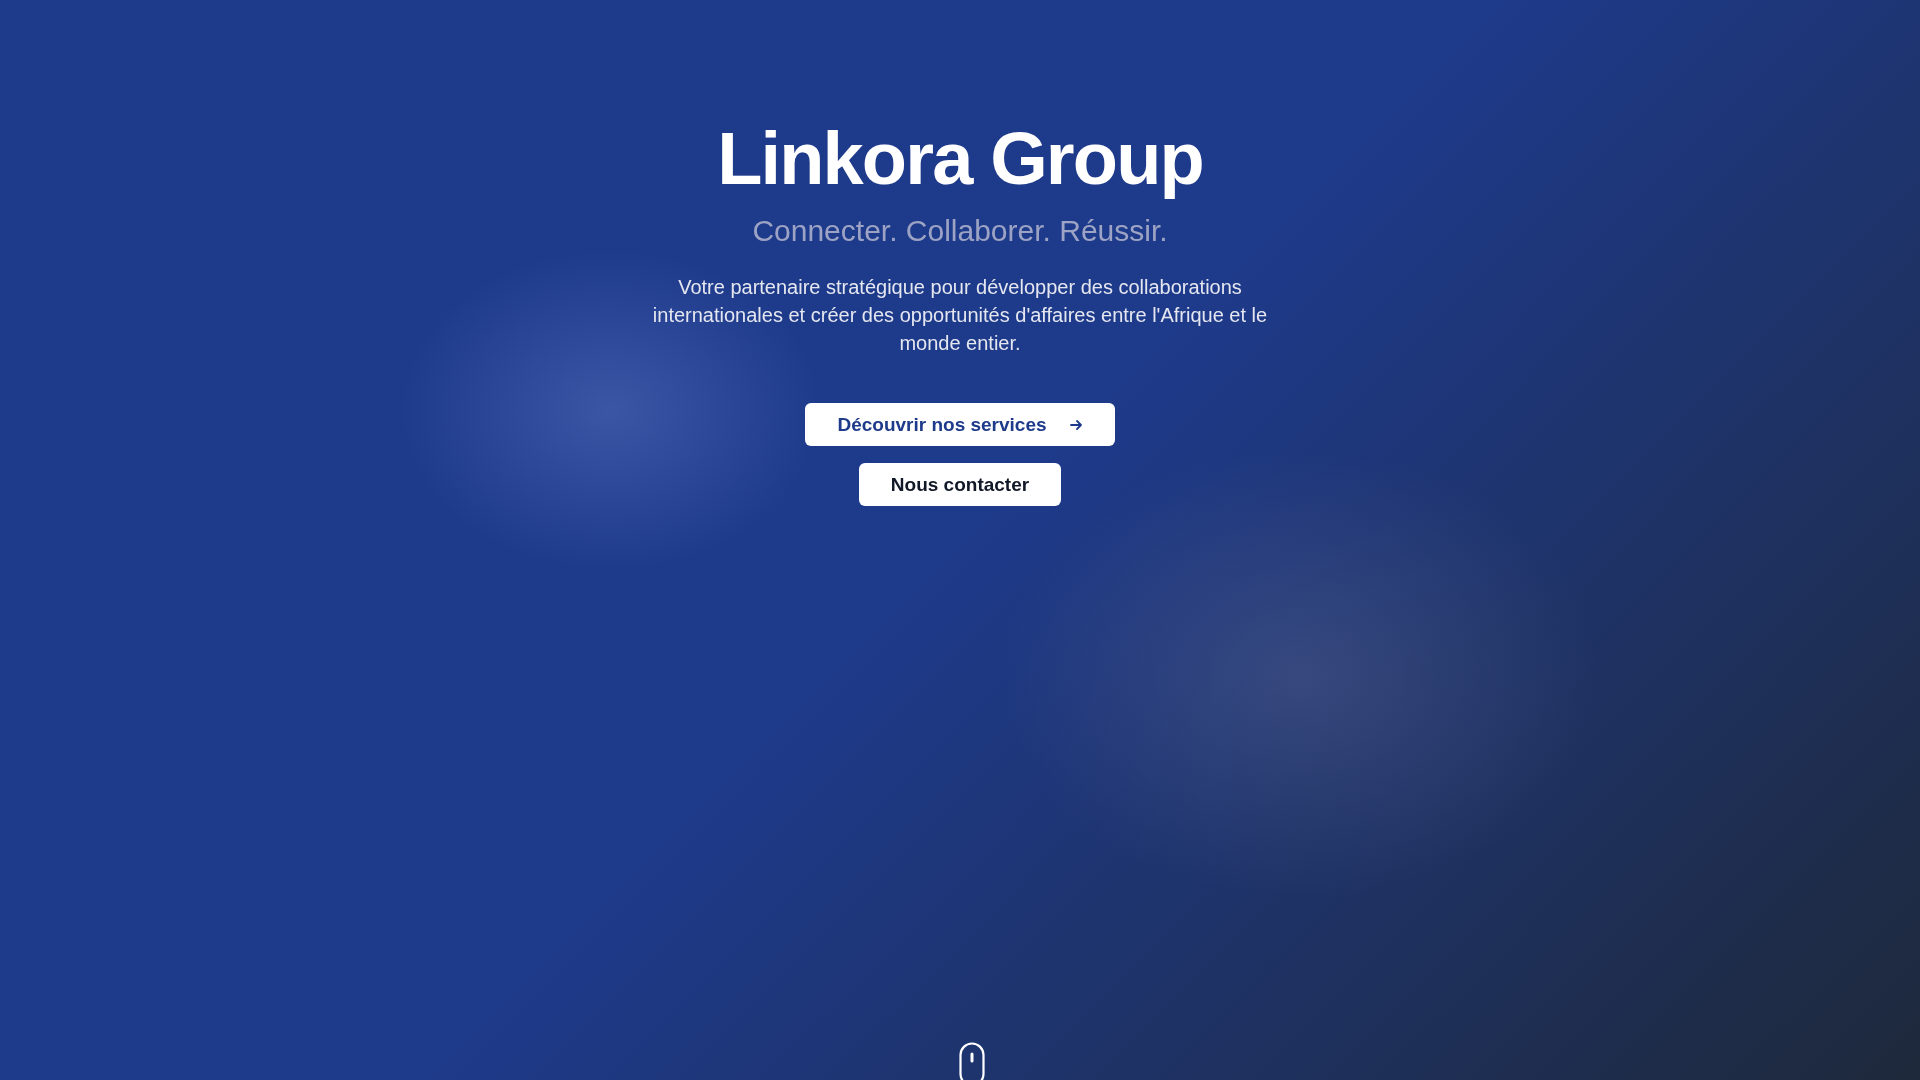 This screenshot has height=1080, width=1920. I want to click on mouse-scroll-icon, so click(972, 1061).